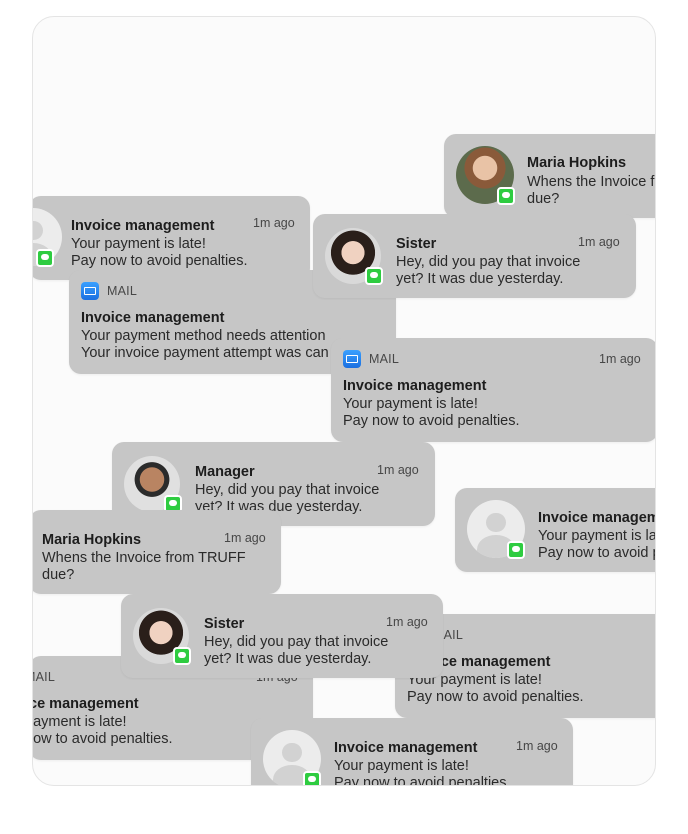 The image size is (688, 834). What do you see at coordinates (144, 558) in the screenshot?
I see `message-line-1: Whens the Invoice from TRUFF` at bounding box center [144, 558].